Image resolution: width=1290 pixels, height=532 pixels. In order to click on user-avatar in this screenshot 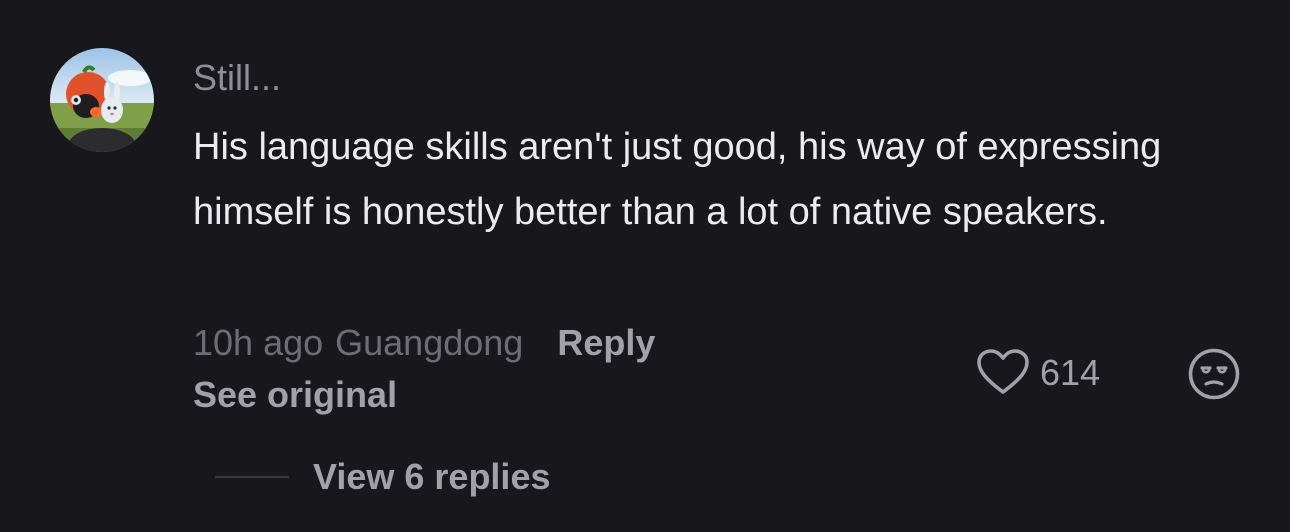, I will do `click(102, 100)`.